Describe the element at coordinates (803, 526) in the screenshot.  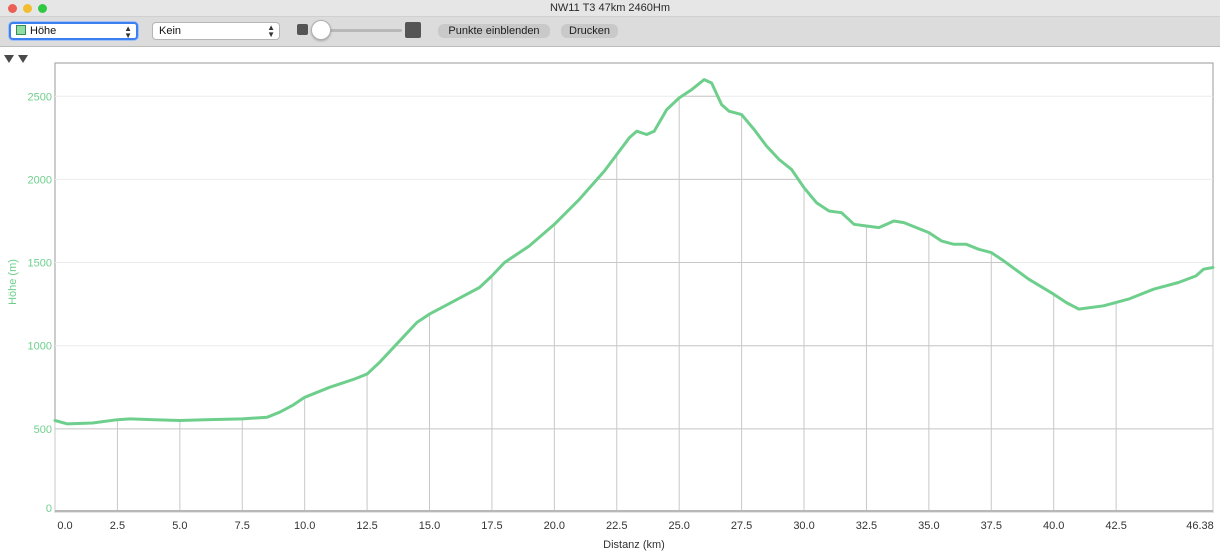
I see `x-tick-label: 30.0` at that location.